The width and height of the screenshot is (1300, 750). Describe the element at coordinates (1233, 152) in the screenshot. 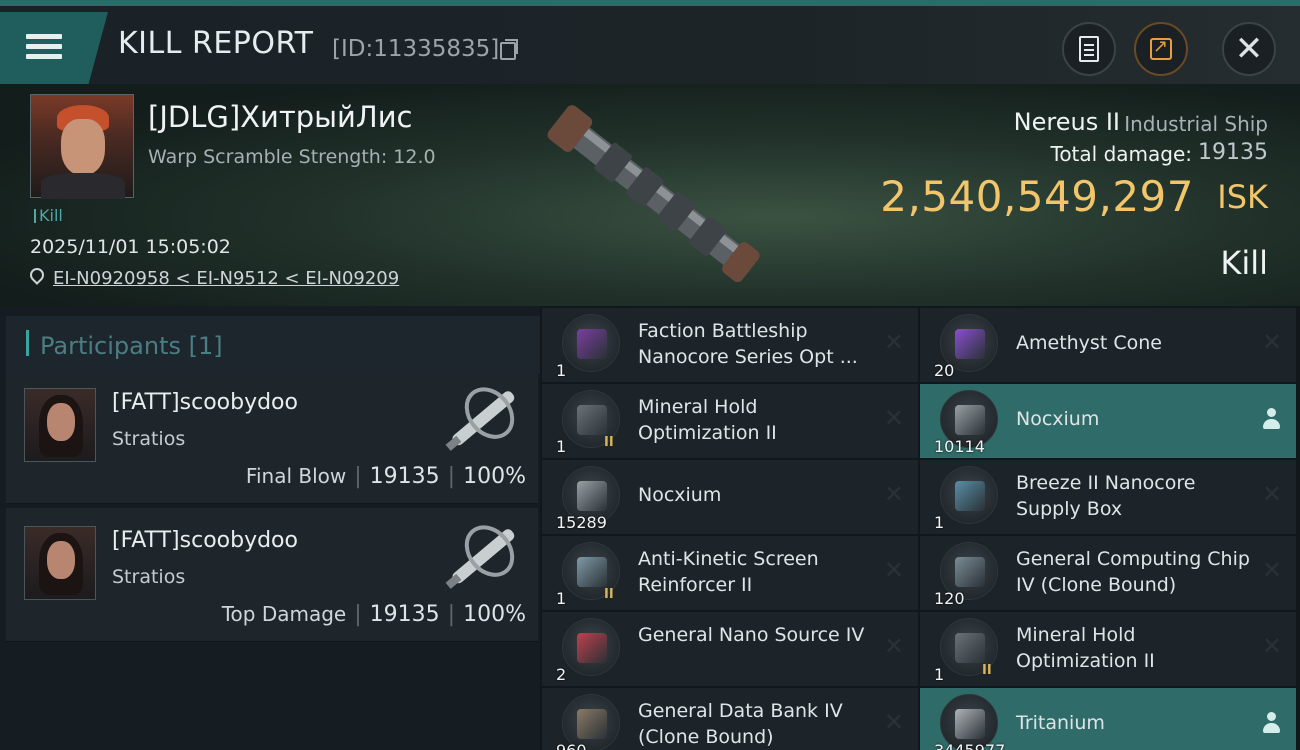

I see `total-damage-value: 19135` at that location.